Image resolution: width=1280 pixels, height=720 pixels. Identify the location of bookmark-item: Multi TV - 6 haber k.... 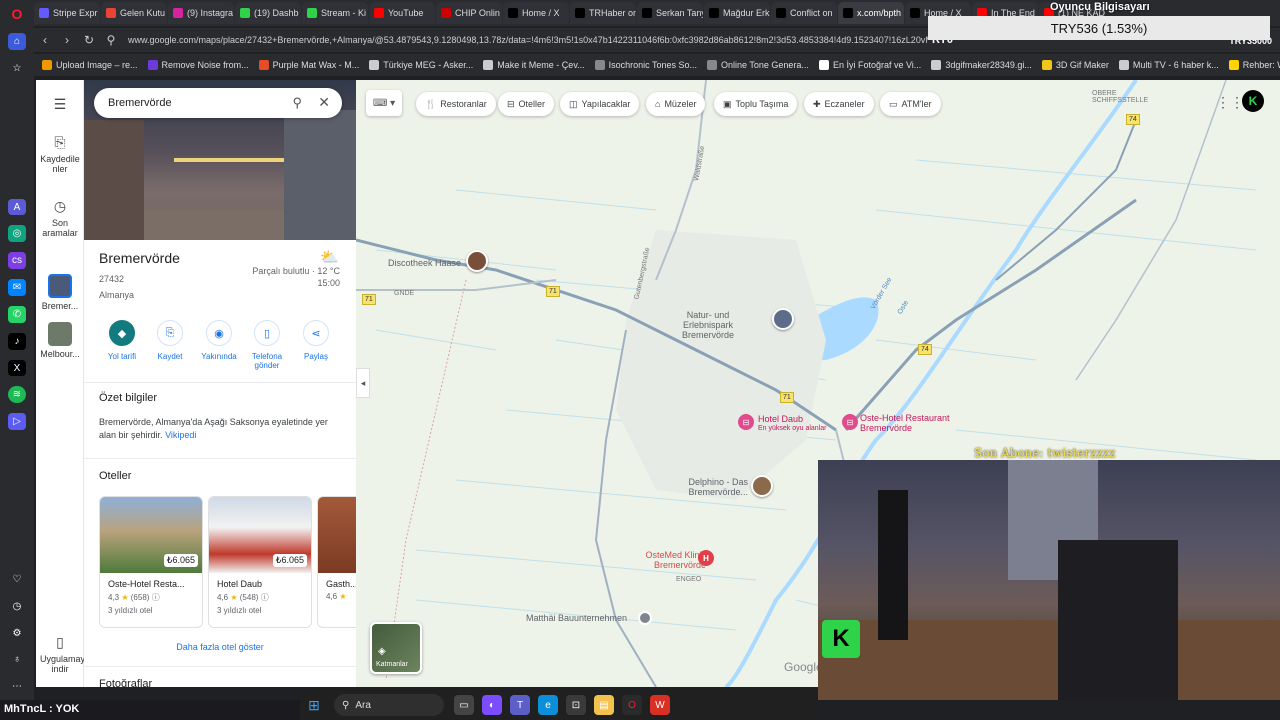
(1168, 65).